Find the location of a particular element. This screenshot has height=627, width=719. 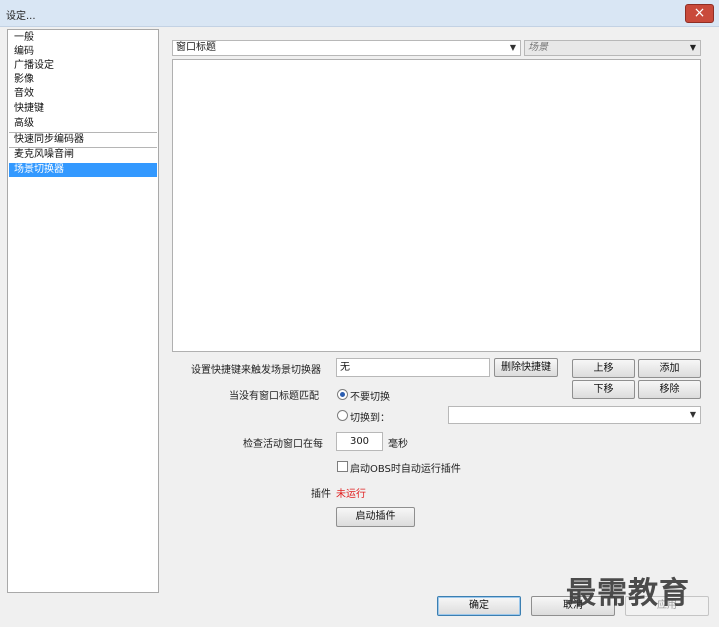

radio-no-switch-label: 不要切换 is located at coordinates (370, 397).